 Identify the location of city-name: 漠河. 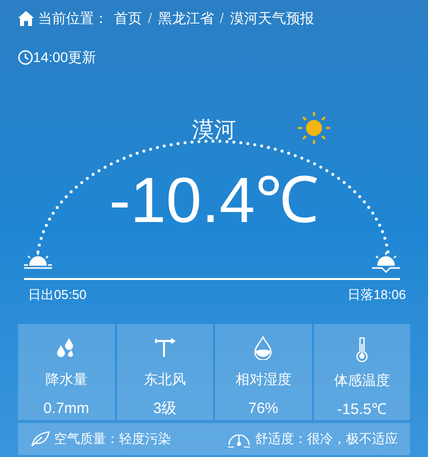
(214, 130).